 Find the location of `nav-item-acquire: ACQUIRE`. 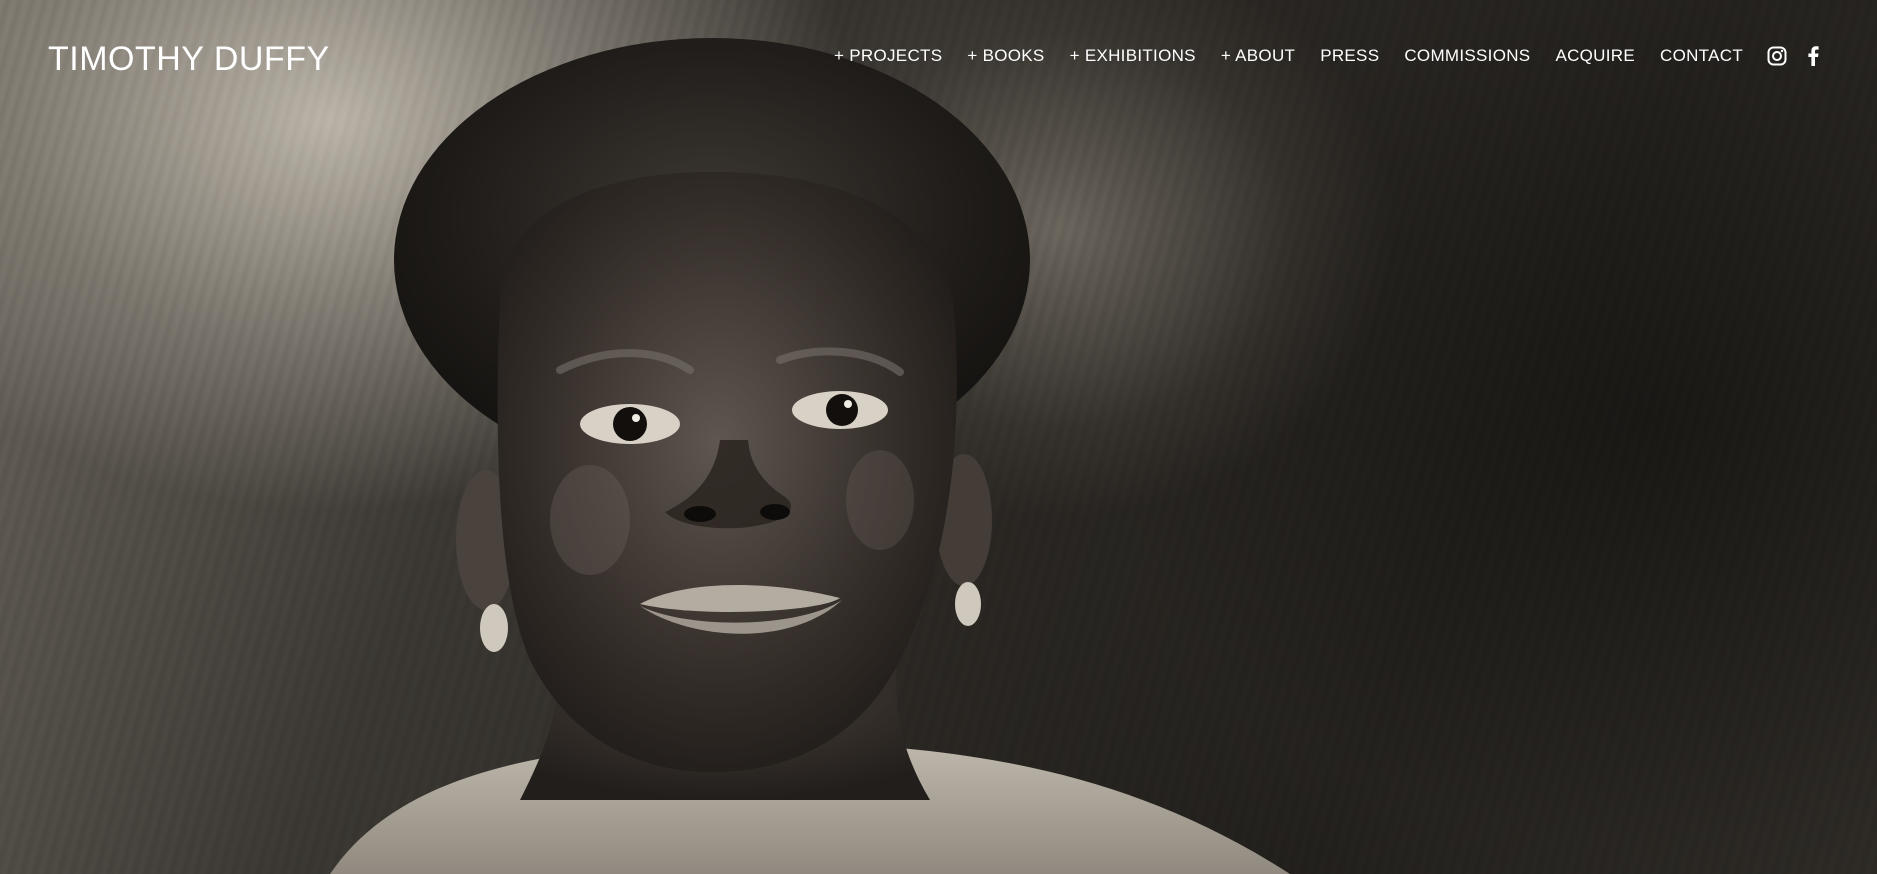

nav-item-acquire: ACQUIRE is located at coordinates (1595, 56).